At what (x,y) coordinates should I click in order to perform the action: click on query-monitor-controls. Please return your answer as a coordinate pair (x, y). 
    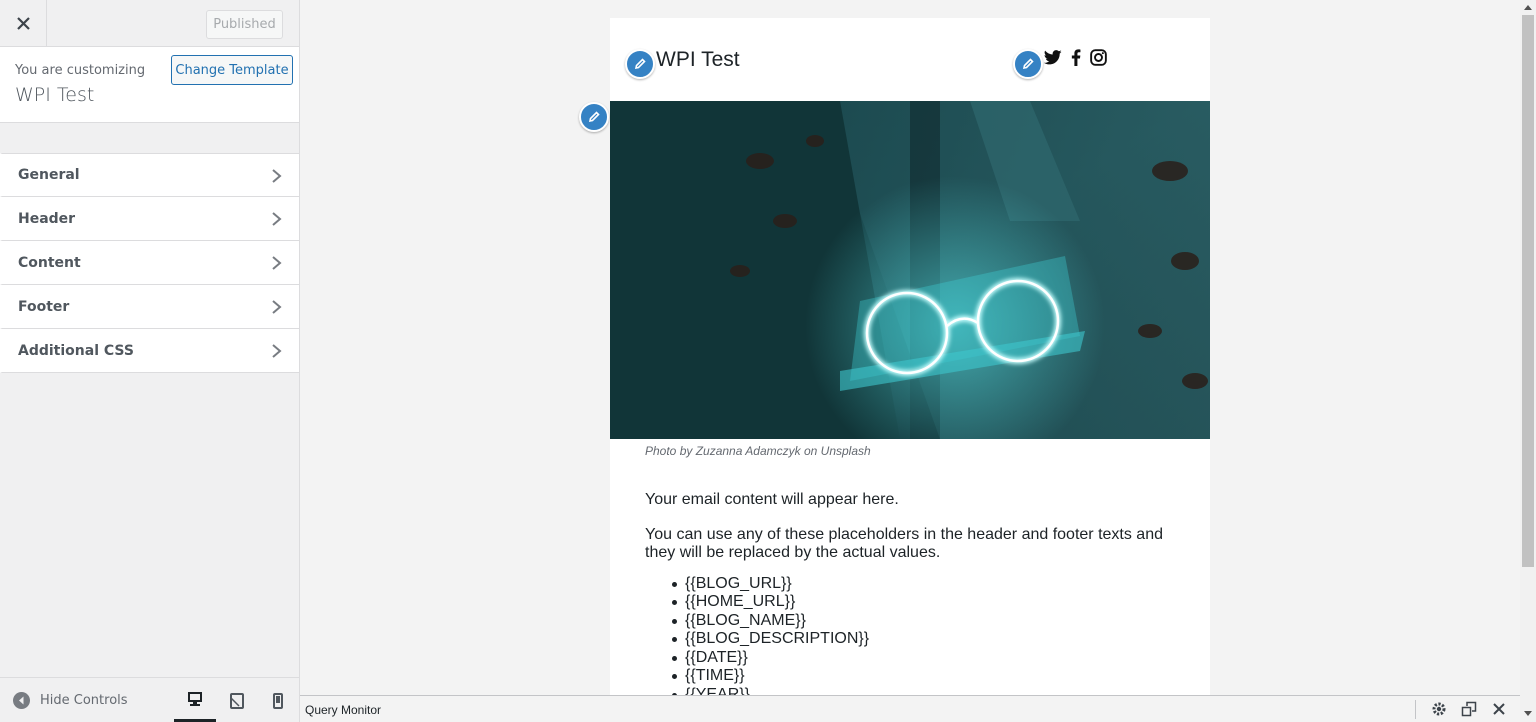
    Looking at the image, I should click on (1469, 709).